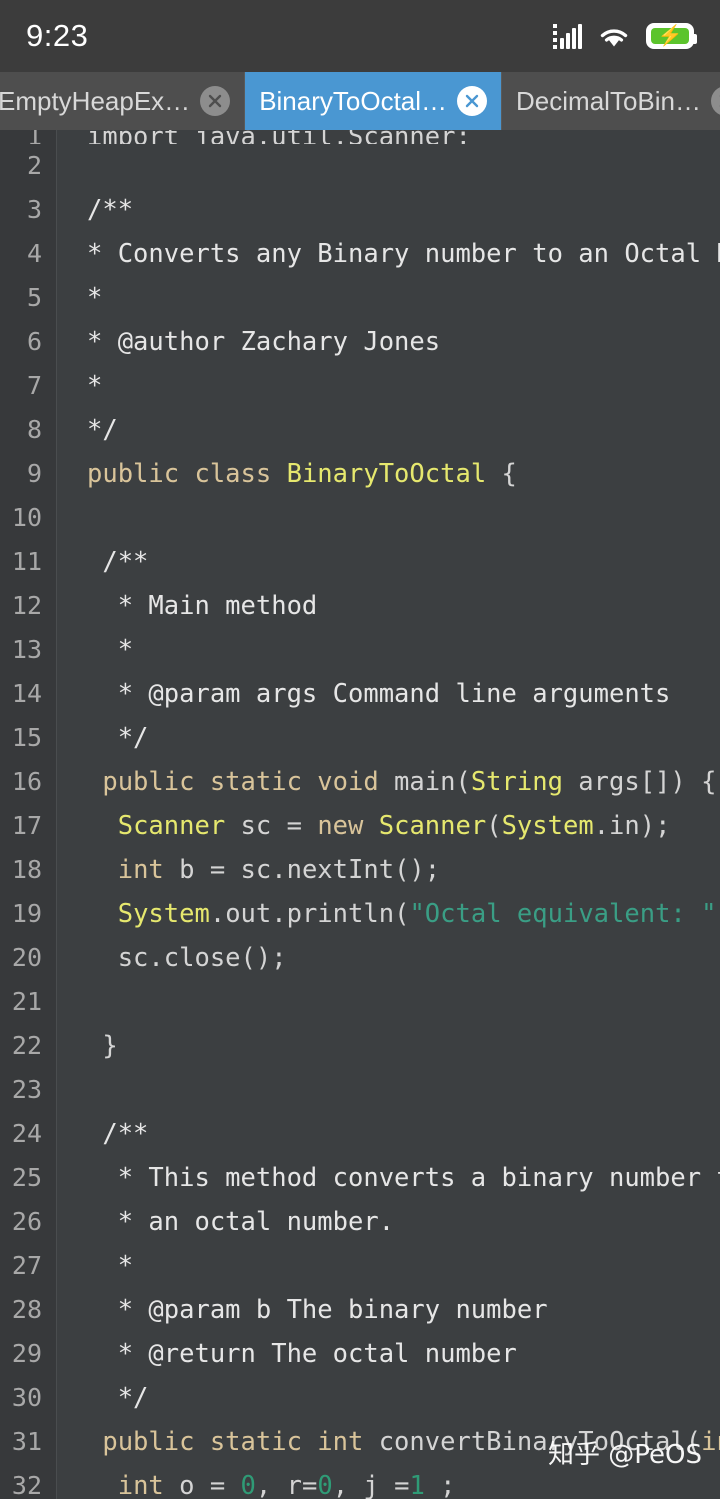  I want to click on line-number: 3, so click(34, 209).